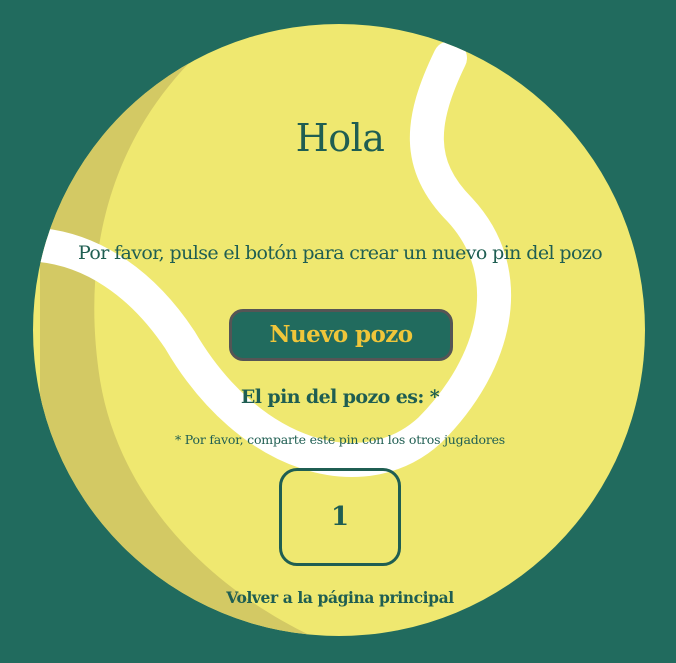 Image resolution: width=676 pixels, height=663 pixels. What do you see at coordinates (338, 597) in the screenshot?
I see `back-to-home-link: Volver a la página principal` at bounding box center [338, 597].